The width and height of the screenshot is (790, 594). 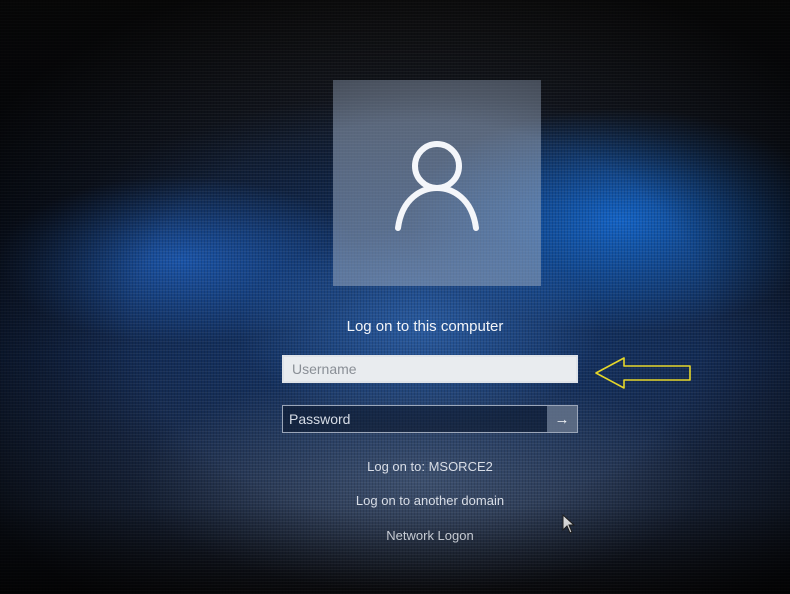 I want to click on user-avatar-tile, so click(x=437, y=183).